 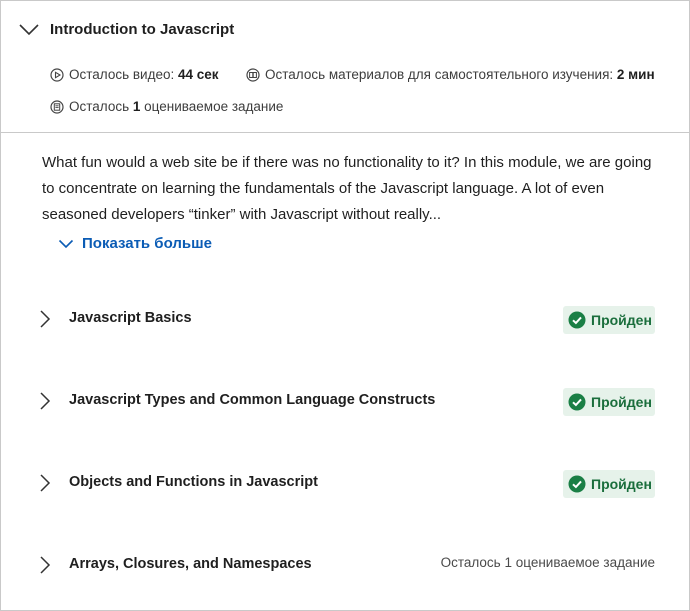 I want to click on graded-remaining-count: 1, so click(x=136, y=106).